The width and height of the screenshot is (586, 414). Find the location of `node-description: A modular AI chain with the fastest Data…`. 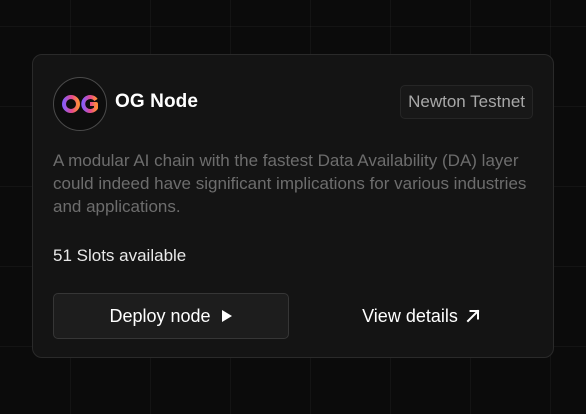

node-description: A modular AI chain with the fastest Data… is located at coordinates (290, 183).